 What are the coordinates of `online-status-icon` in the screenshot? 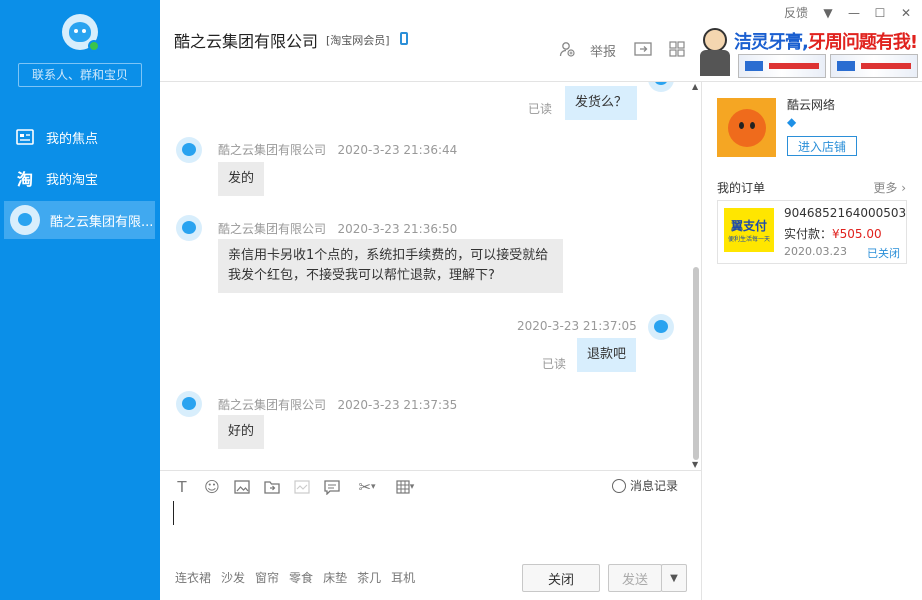 It's located at (94, 46).